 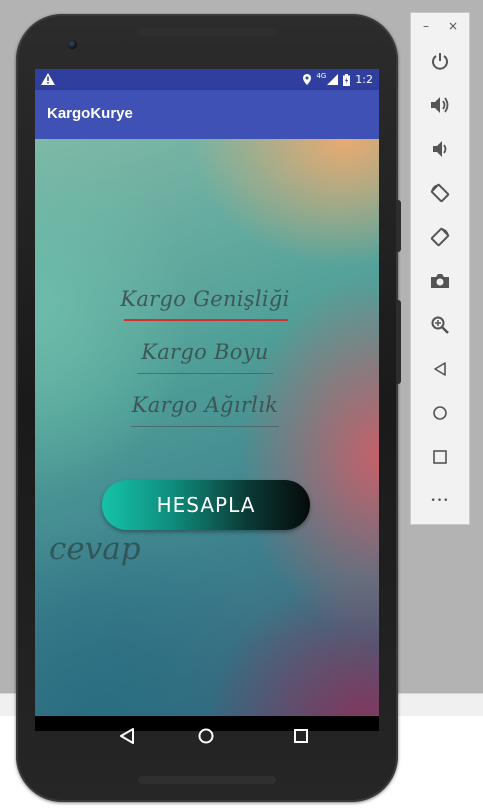 What do you see at coordinates (321, 75) in the screenshot?
I see `network-type: 4G` at bounding box center [321, 75].